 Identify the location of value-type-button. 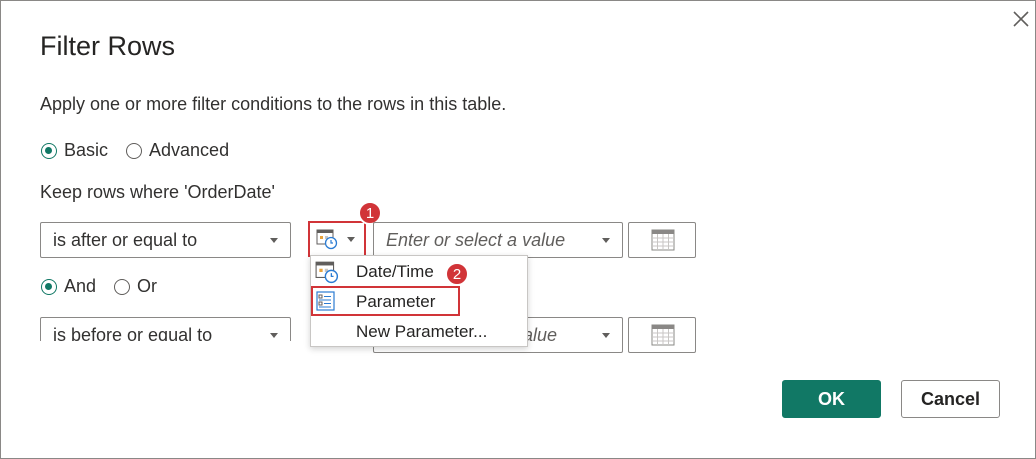
(337, 239).